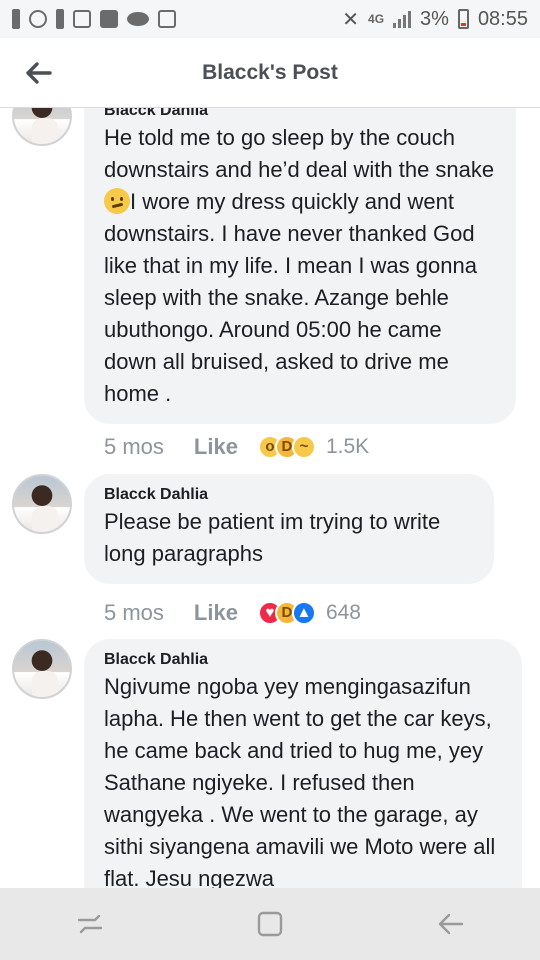 This screenshot has width=540, height=960. Describe the element at coordinates (286, 447) in the screenshot. I see `reaction-icons: o D ~` at that location.